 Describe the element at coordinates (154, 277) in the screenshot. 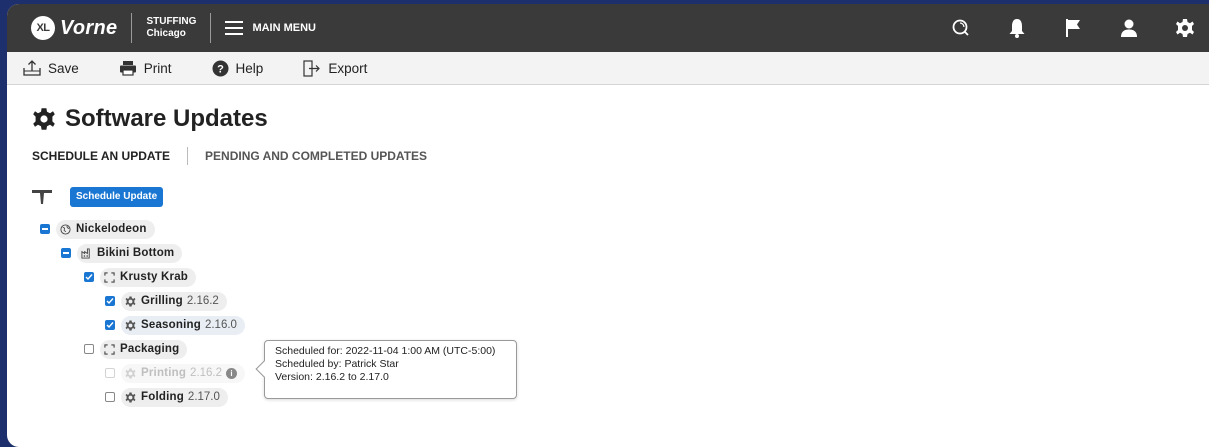

I see `node-label: Krusty Krab` at that location.